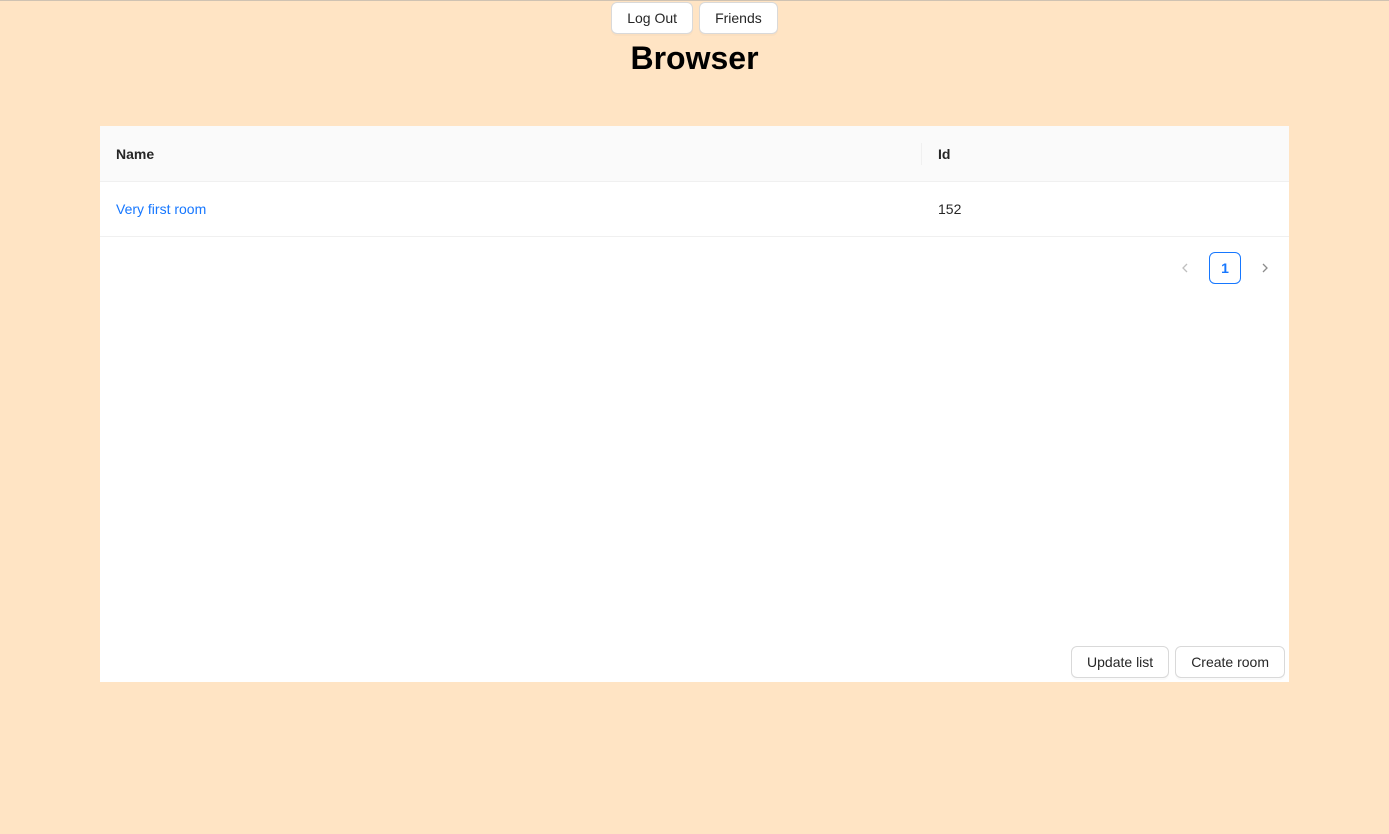  I want to click on logout-button: Log Out, so click(652, 18).